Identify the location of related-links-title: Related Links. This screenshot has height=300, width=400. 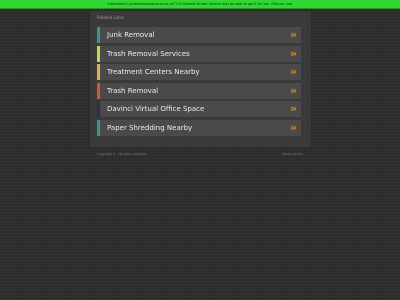
(110, 17).